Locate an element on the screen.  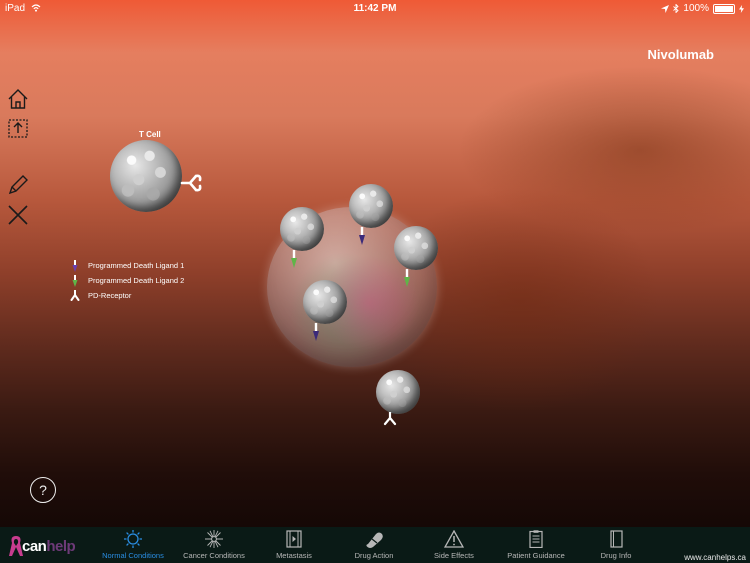
tab-label: Drug Info is located at coordinates (616, 555).